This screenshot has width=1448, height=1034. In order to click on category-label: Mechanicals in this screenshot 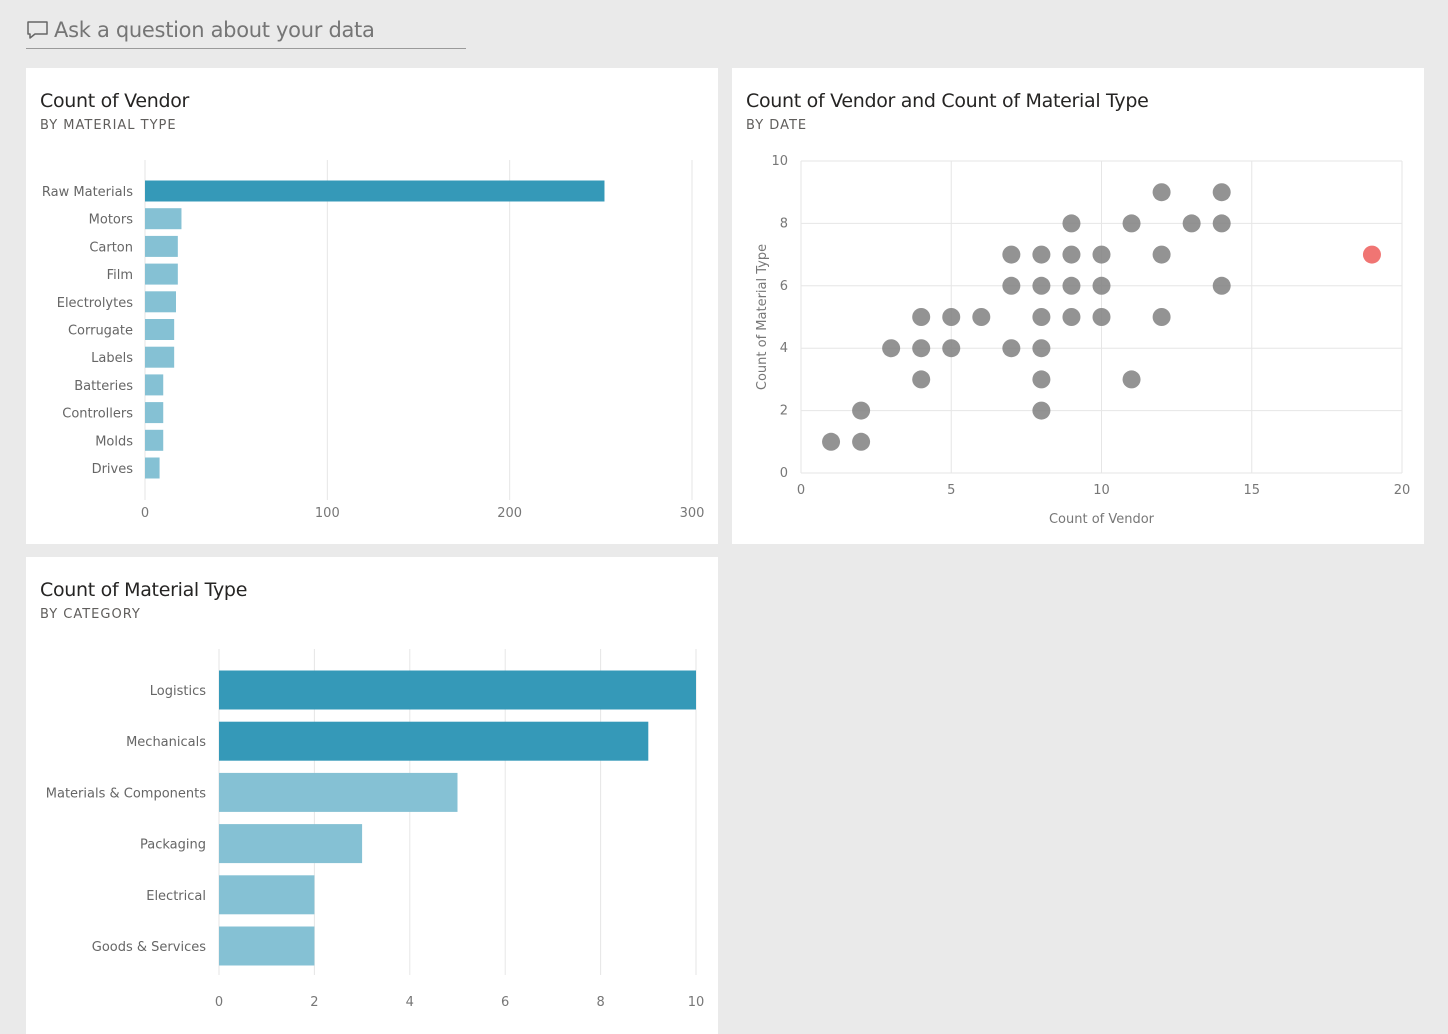, I will do `click(166, 742)`.